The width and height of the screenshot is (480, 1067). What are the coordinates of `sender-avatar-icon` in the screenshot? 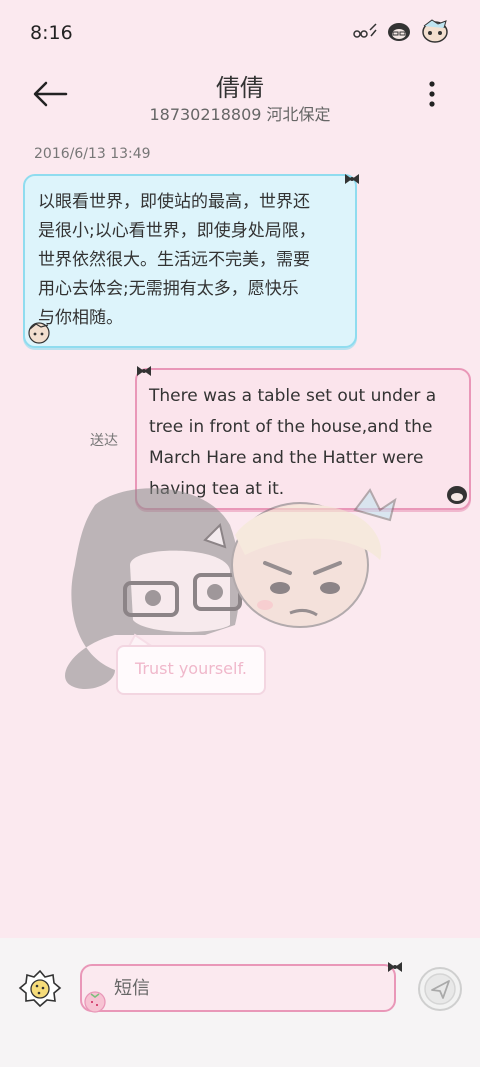 It's located at (39, 333).